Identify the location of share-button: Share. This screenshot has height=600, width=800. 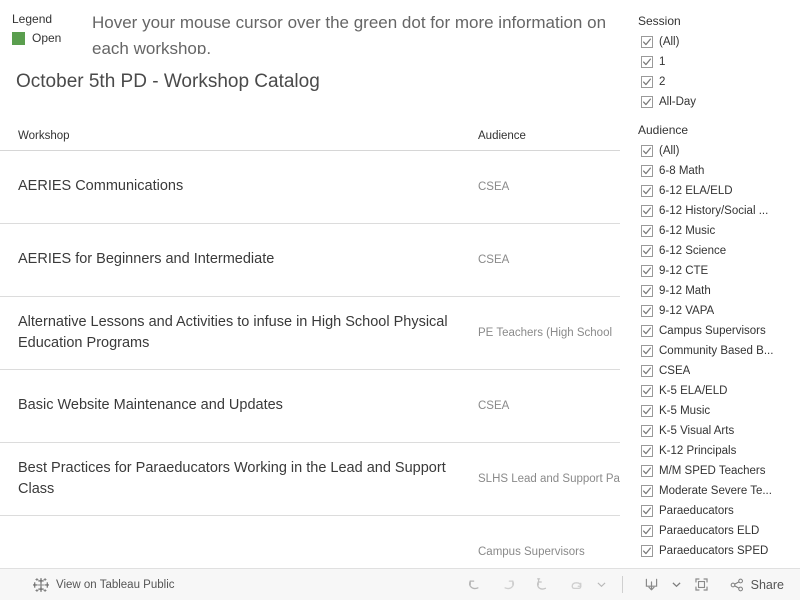
(753, 585).